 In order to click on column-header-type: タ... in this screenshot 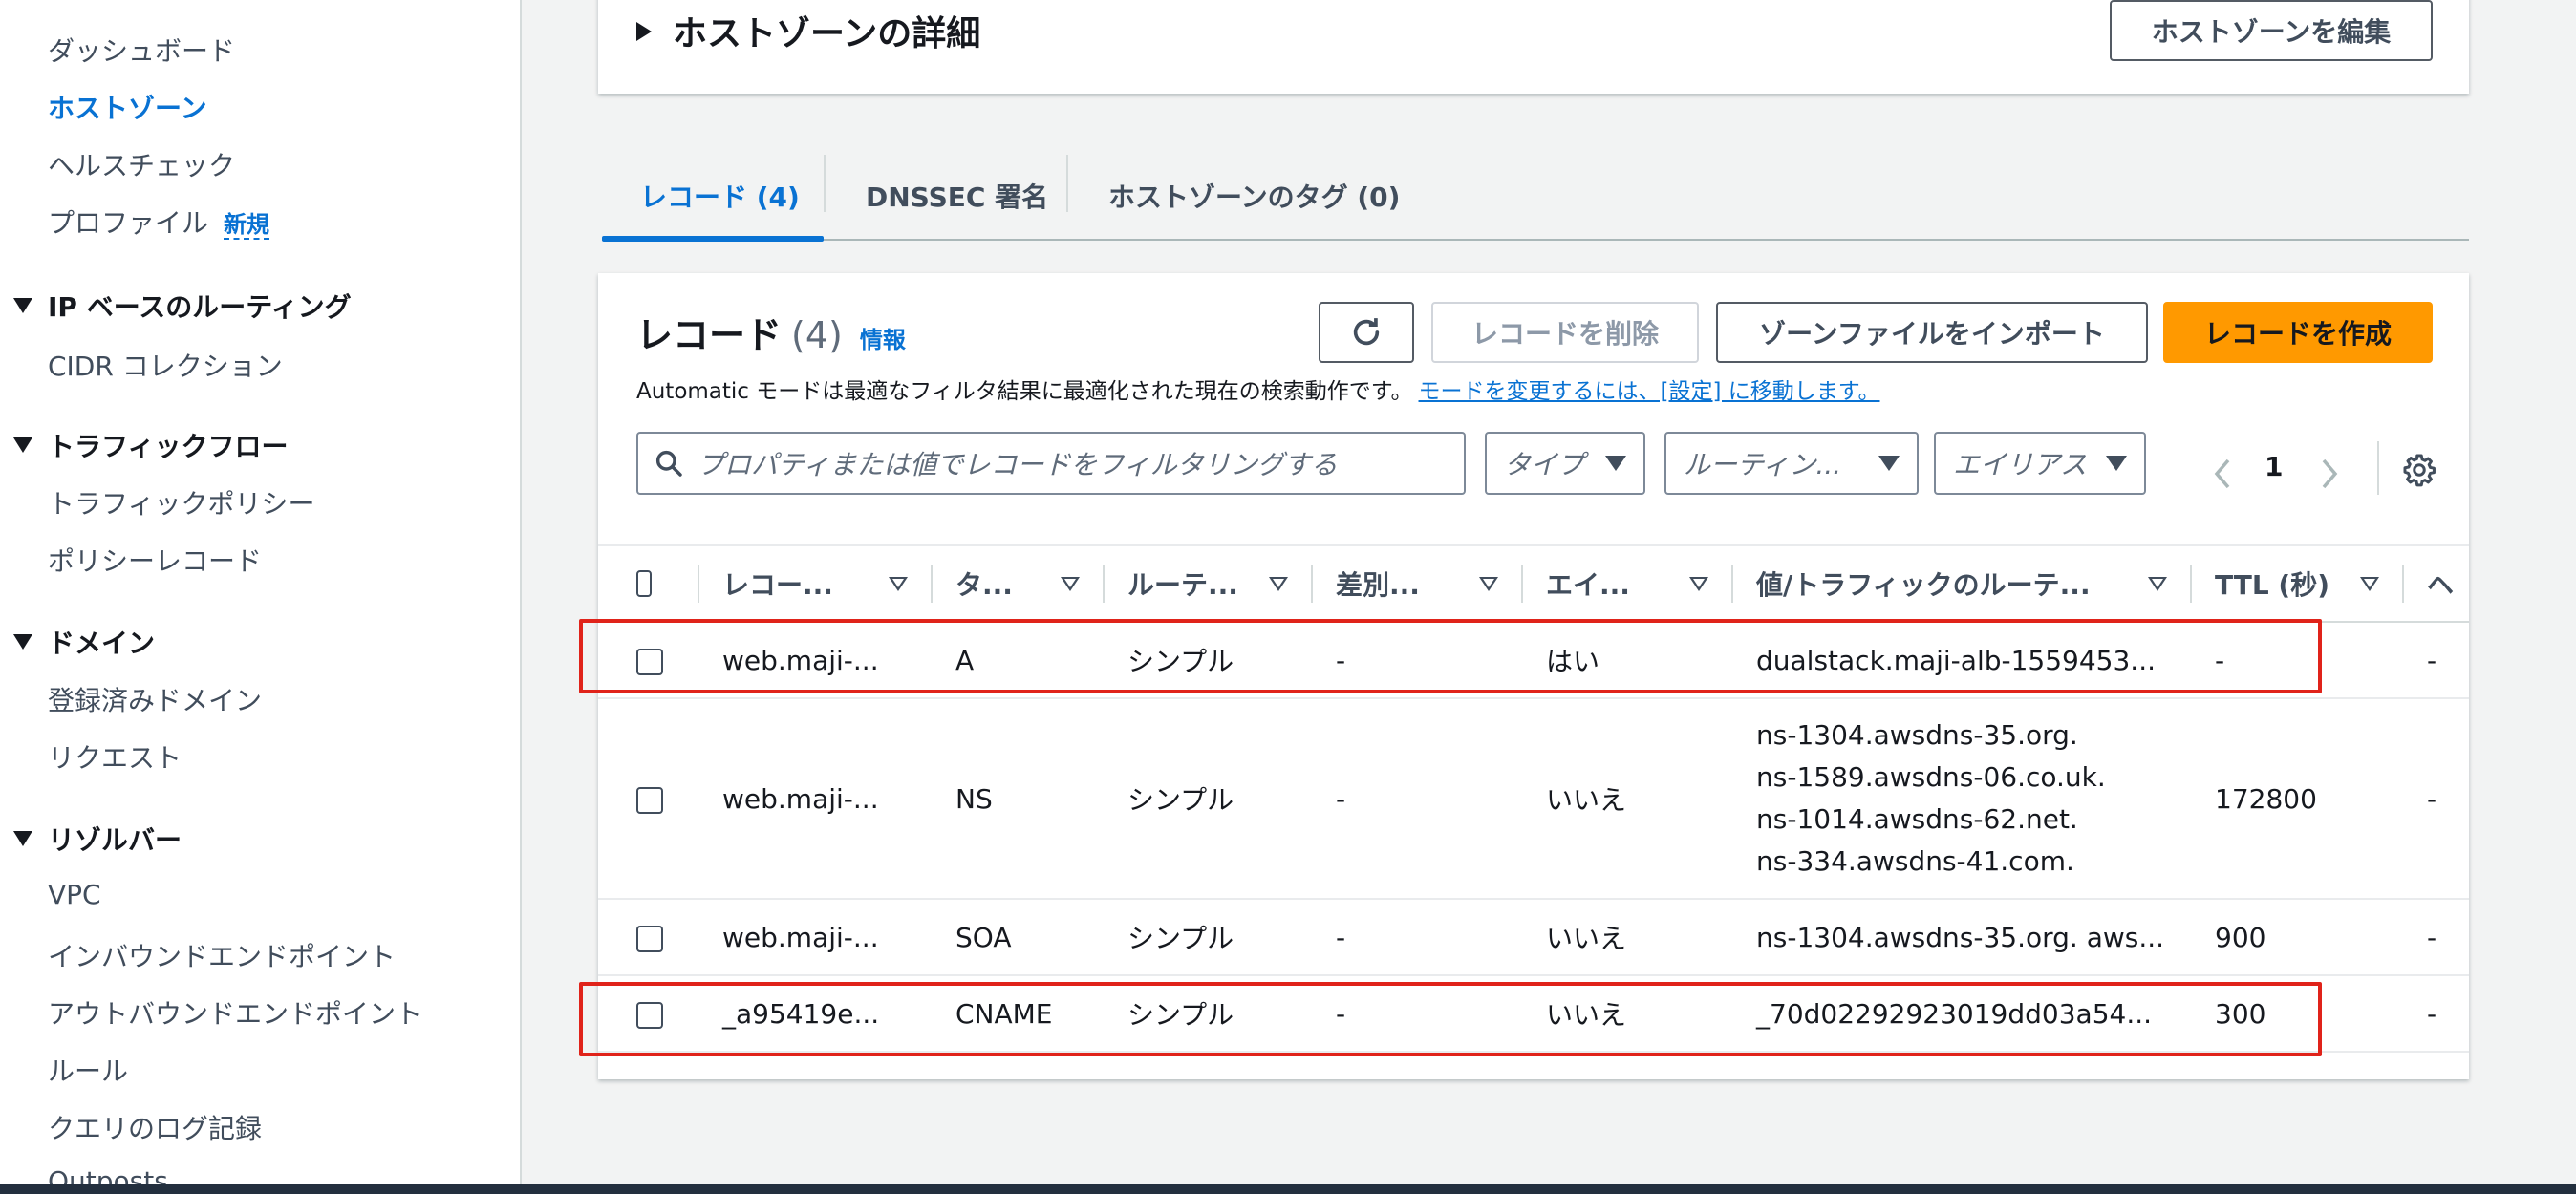, I will do `click(1019, 583)`.